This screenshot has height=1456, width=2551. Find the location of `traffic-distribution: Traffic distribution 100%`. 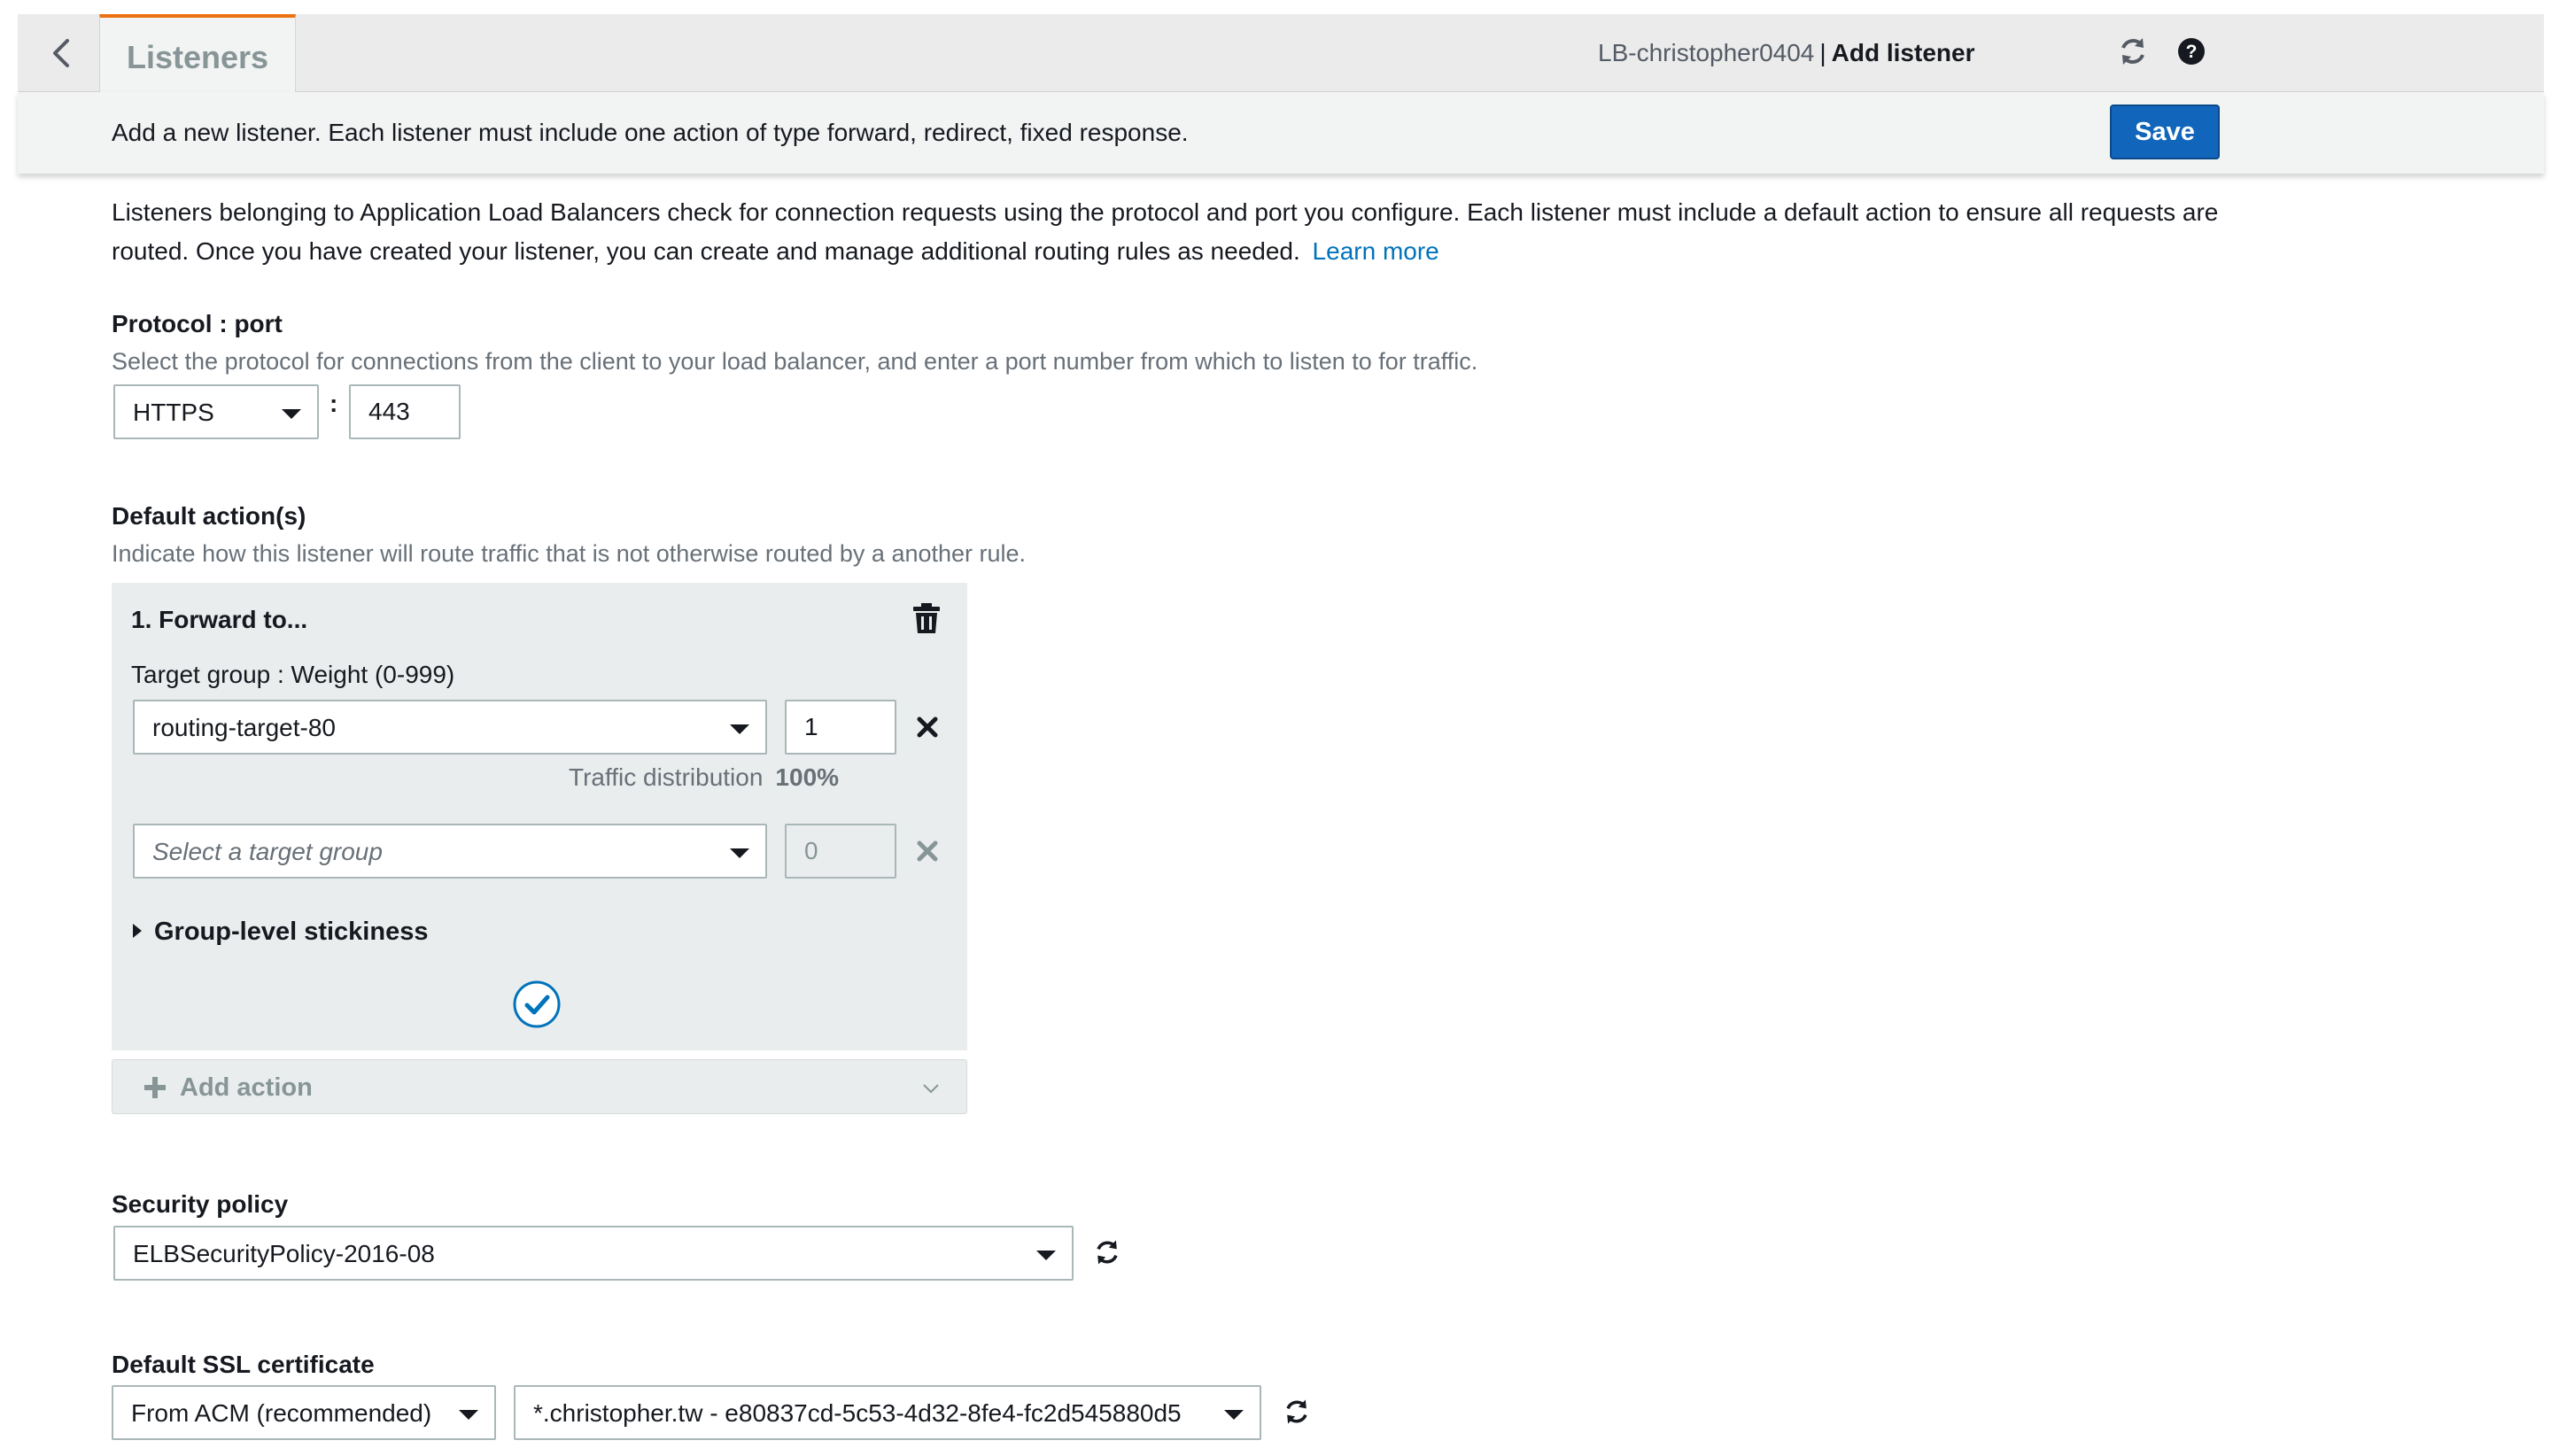

traffic-distribution: Traffic distribution 100% is located at coordinates (704, 777).